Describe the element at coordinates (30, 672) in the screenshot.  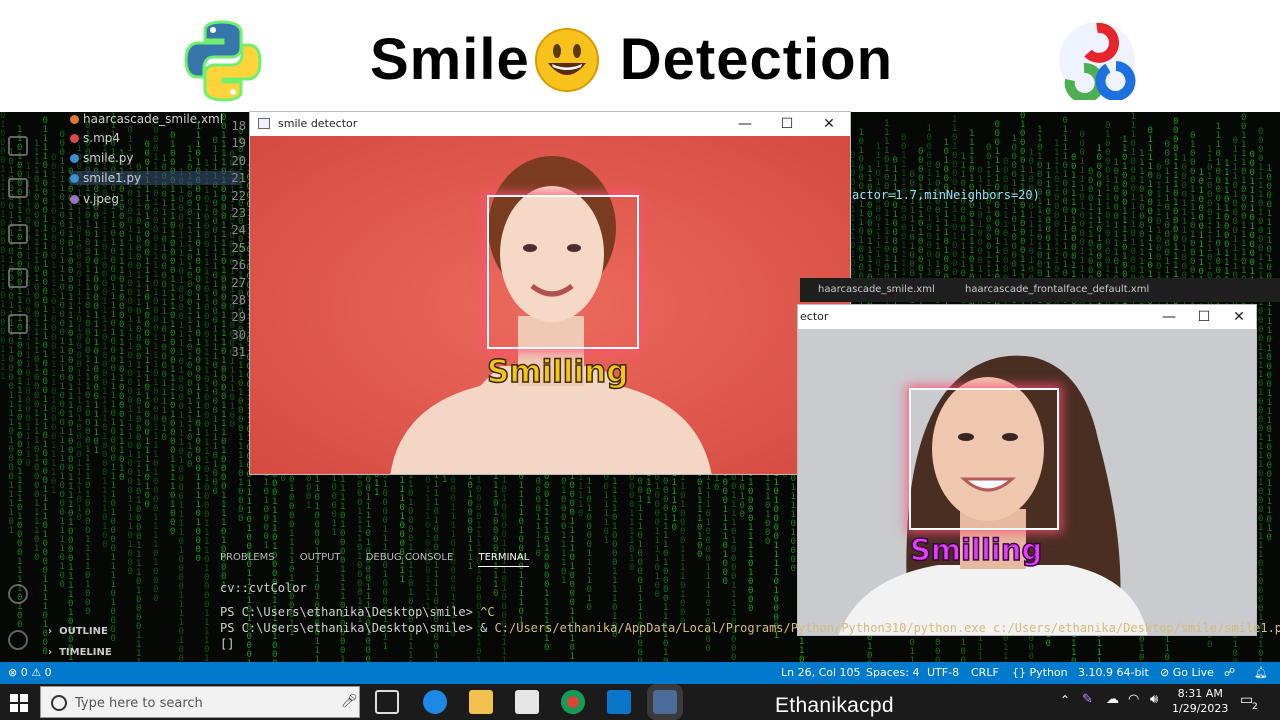
I see `problems-count: ⊗ 0 ⚠ 0` at that location.